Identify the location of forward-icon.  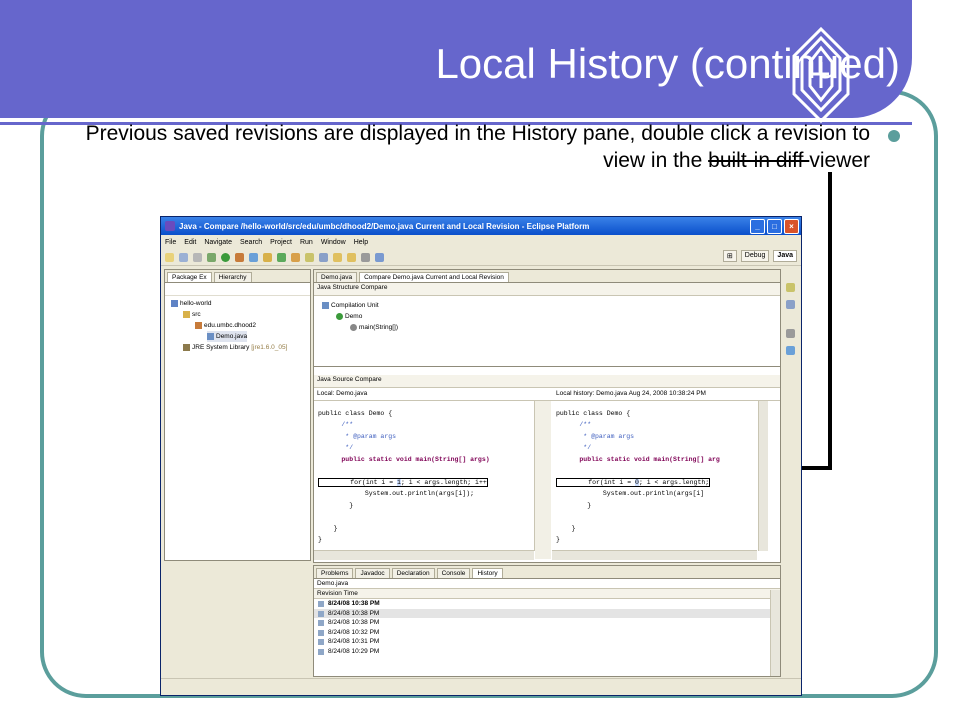
(351, 257).